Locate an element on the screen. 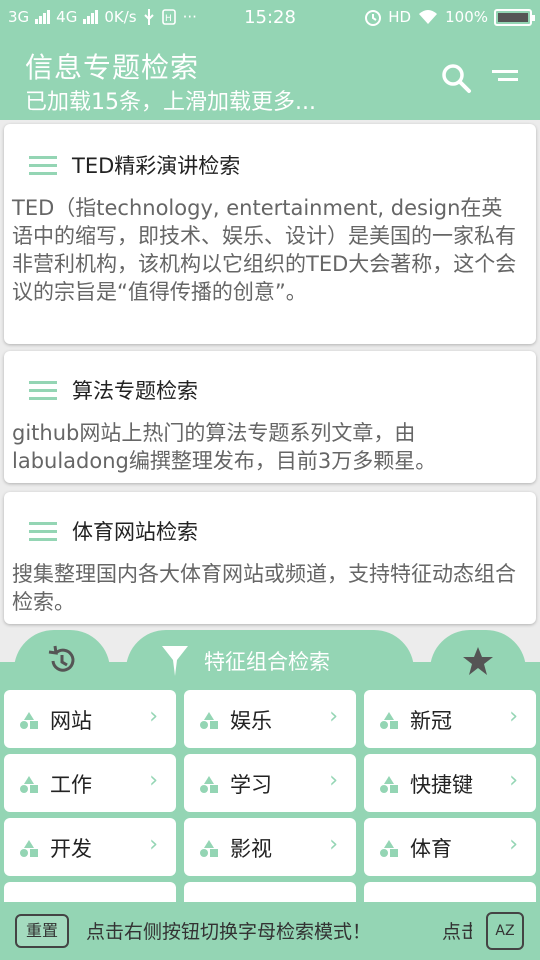  category-item: 学习 › is located at coordinates (270, 783).